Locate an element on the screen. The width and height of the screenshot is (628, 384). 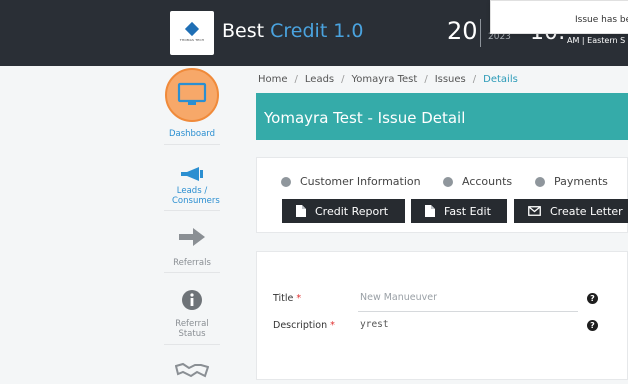
tab-payments: Payments is located at coordinates (571, 181).